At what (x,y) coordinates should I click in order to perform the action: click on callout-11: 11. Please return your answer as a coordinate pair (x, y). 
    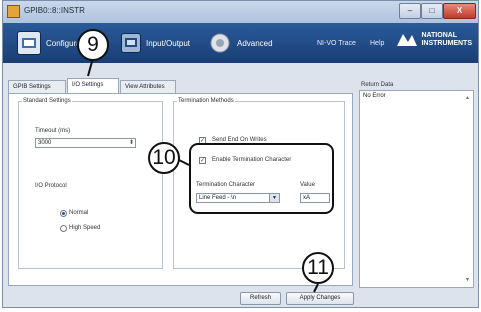
    Looking at the image, I should click on (318, 268).